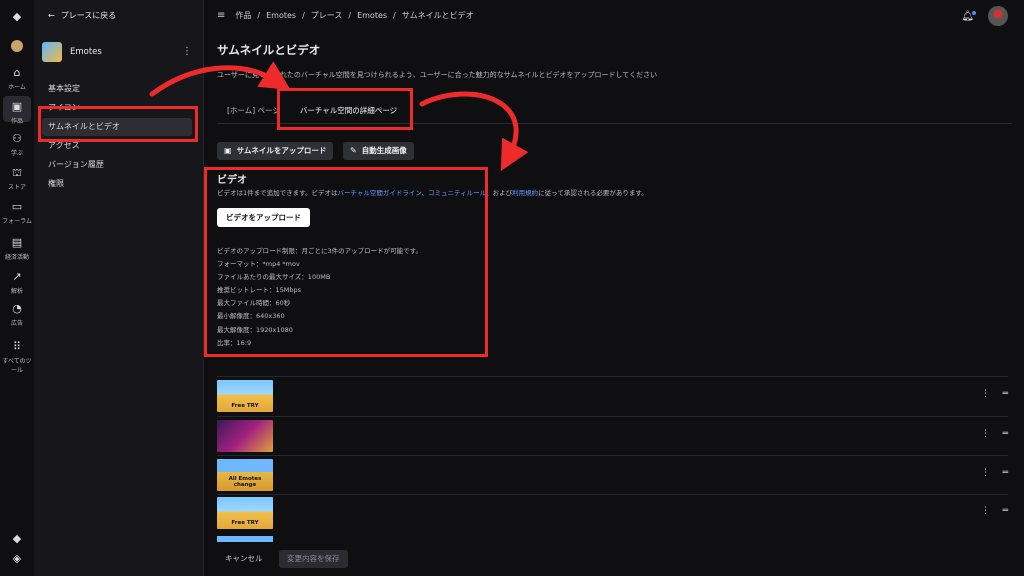 This screenshot has width=1024, height=576. Describe the element at coordinates (244, 559) in the screenshot. I see `cancel-button: キャンセル` at that location.